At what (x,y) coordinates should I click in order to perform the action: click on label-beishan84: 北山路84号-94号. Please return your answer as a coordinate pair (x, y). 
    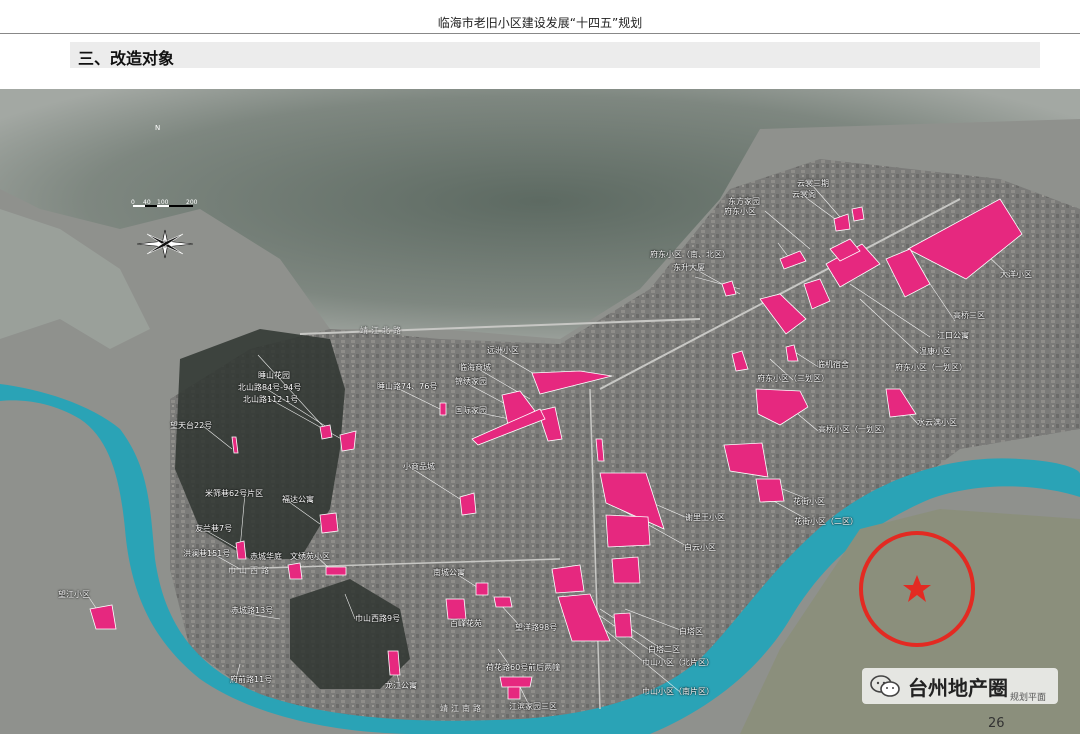
    Looking at the image, I should click on (270, 387).